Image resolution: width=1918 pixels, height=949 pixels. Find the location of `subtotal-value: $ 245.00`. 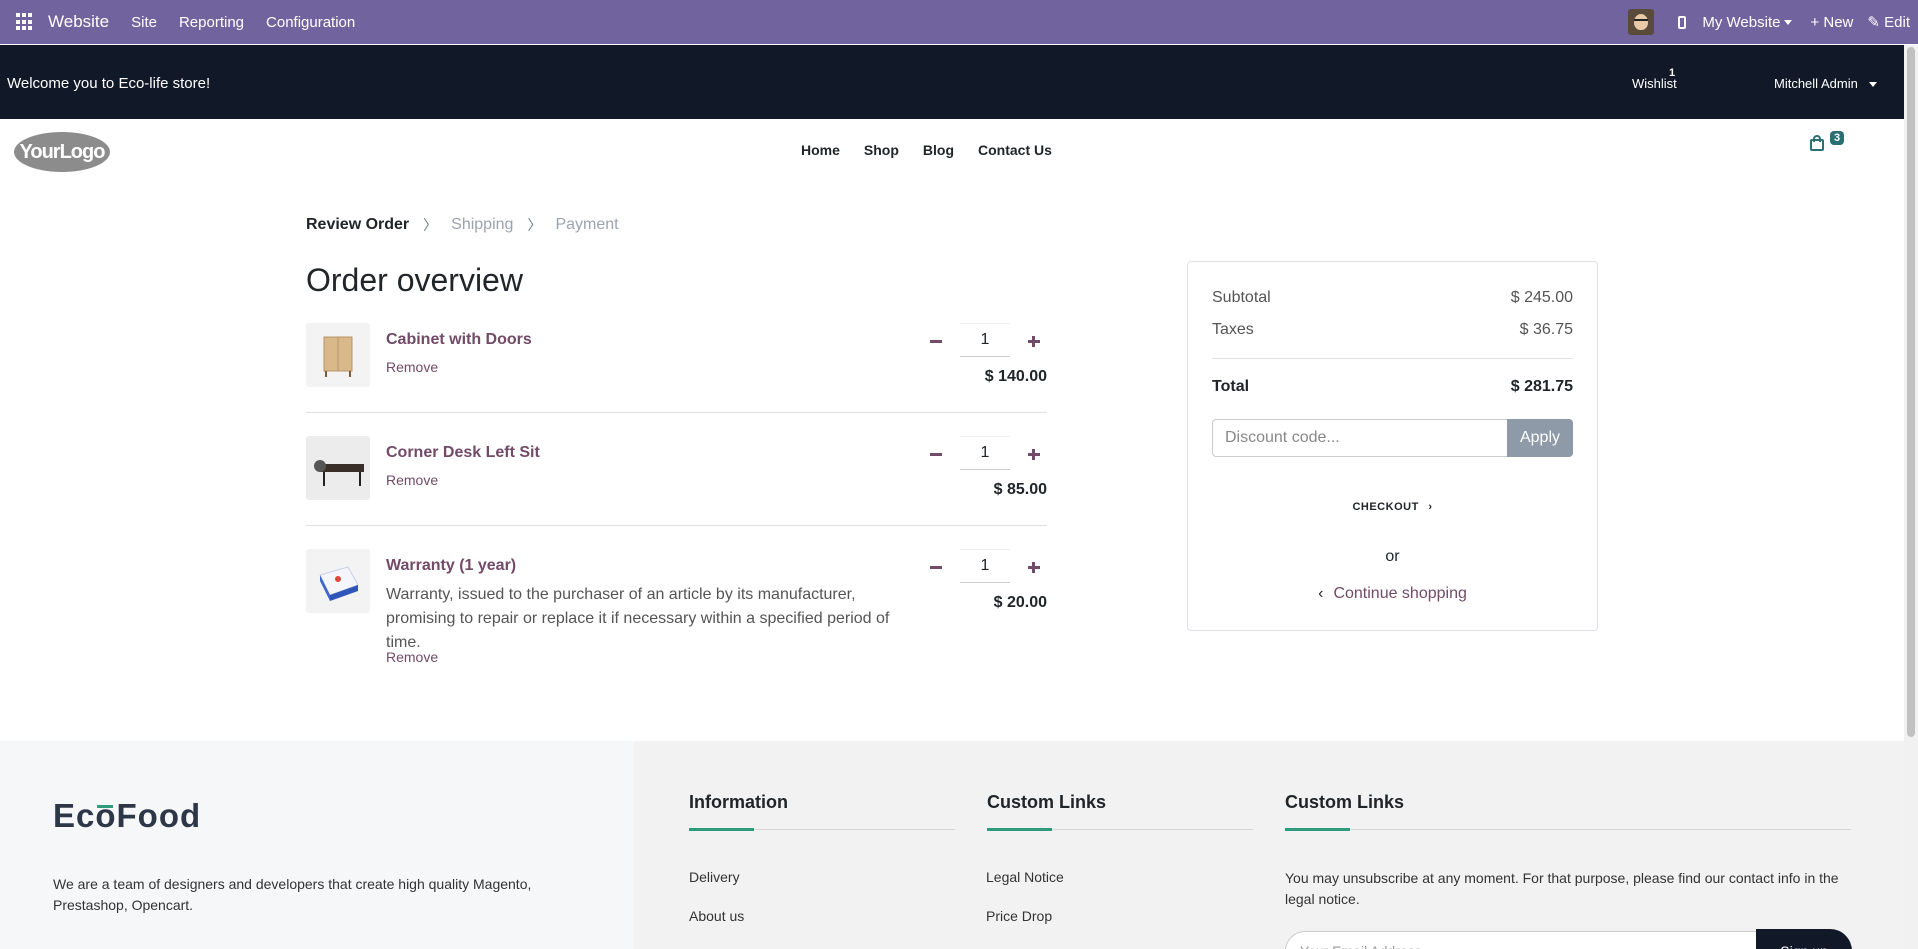

subtotal-value: $ 245.00 is located at coordinates (1541, 297).